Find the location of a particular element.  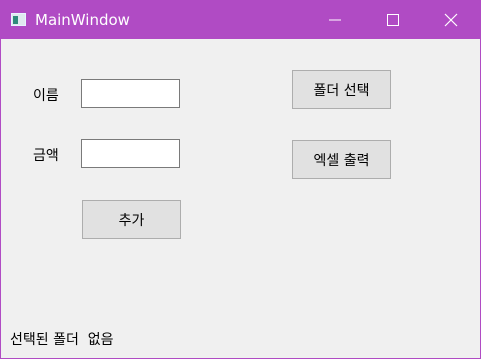

minimize-icon is located at coordinates (335, 20).